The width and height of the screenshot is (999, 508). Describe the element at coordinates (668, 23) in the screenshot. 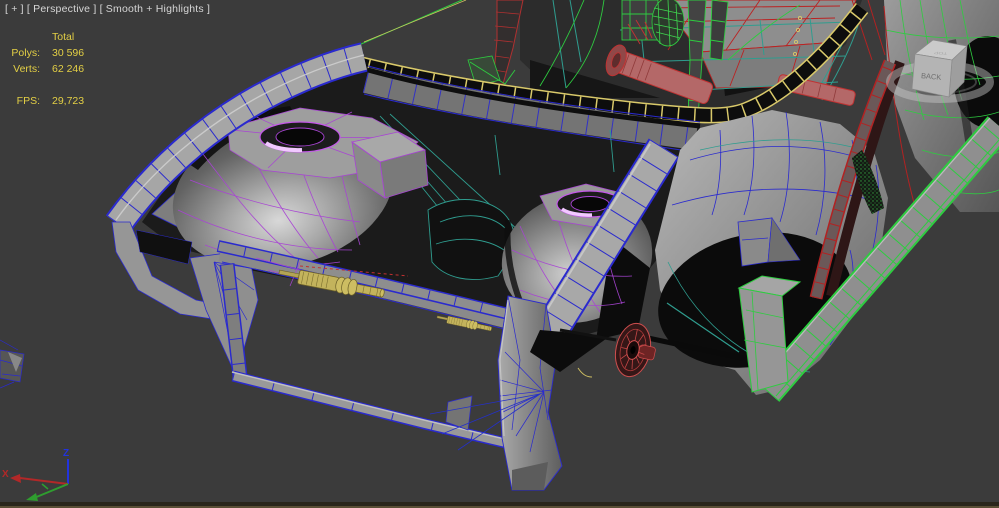

I see `coil-spring` at that location.